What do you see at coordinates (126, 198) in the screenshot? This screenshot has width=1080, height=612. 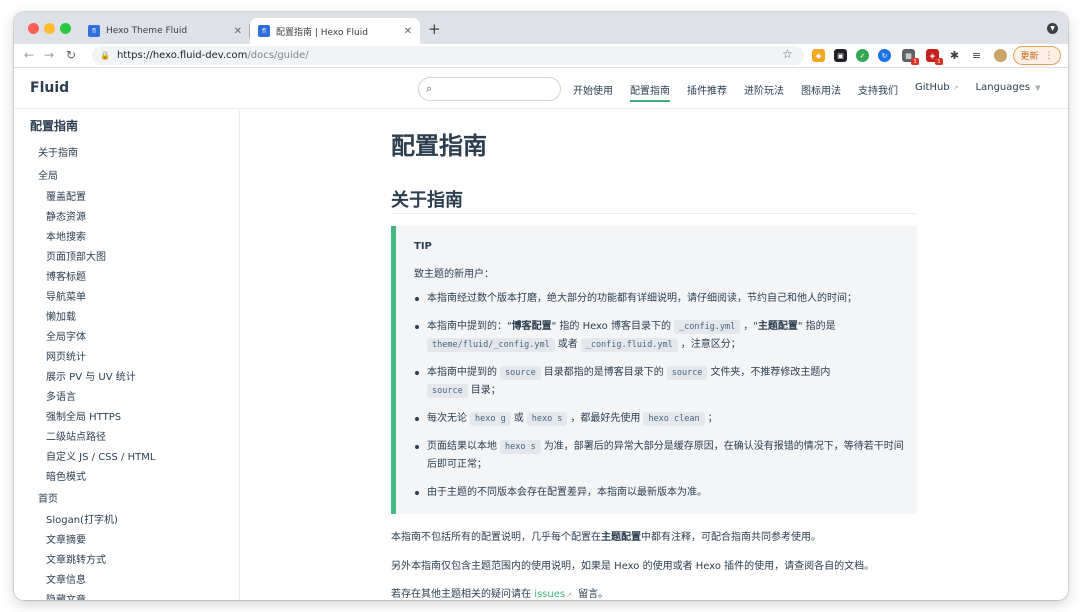 I see `sidebar-item: 覆盖配置` at bounding box center [126, 198].